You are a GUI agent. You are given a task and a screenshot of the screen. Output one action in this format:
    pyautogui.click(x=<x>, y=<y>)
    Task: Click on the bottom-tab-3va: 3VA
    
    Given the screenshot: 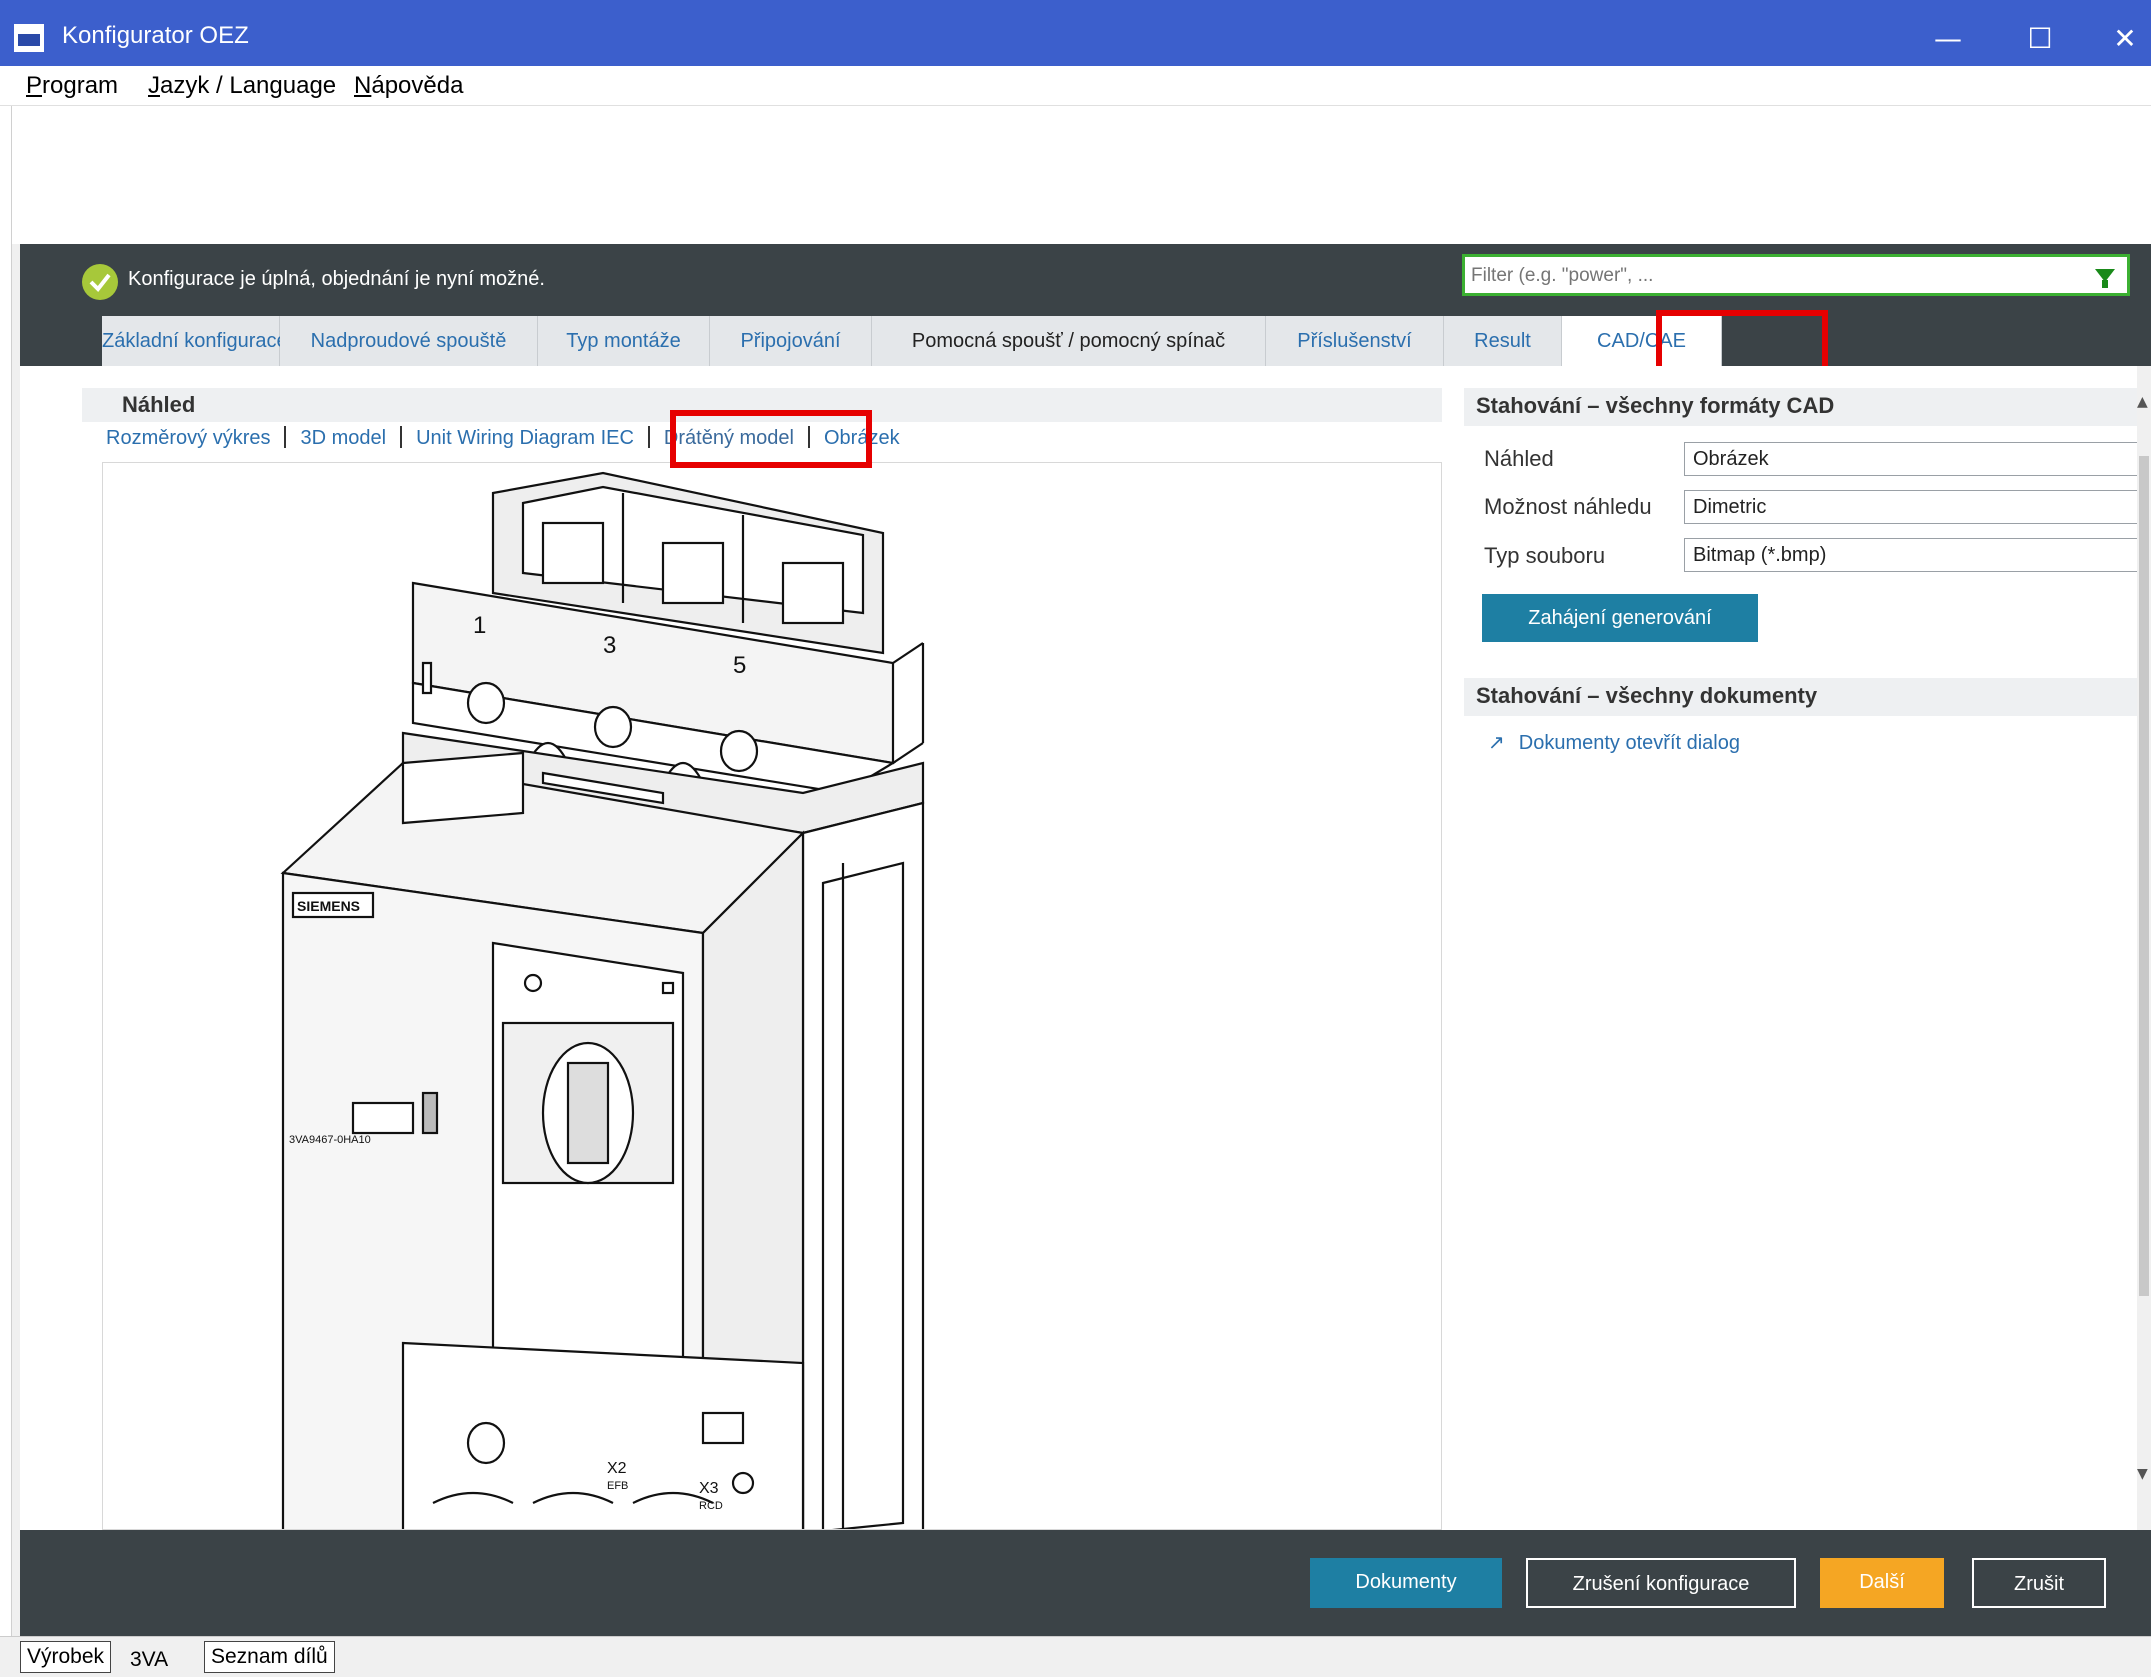 What is the action you would take?
    pyautogui.click(x=149, y=1661)
    